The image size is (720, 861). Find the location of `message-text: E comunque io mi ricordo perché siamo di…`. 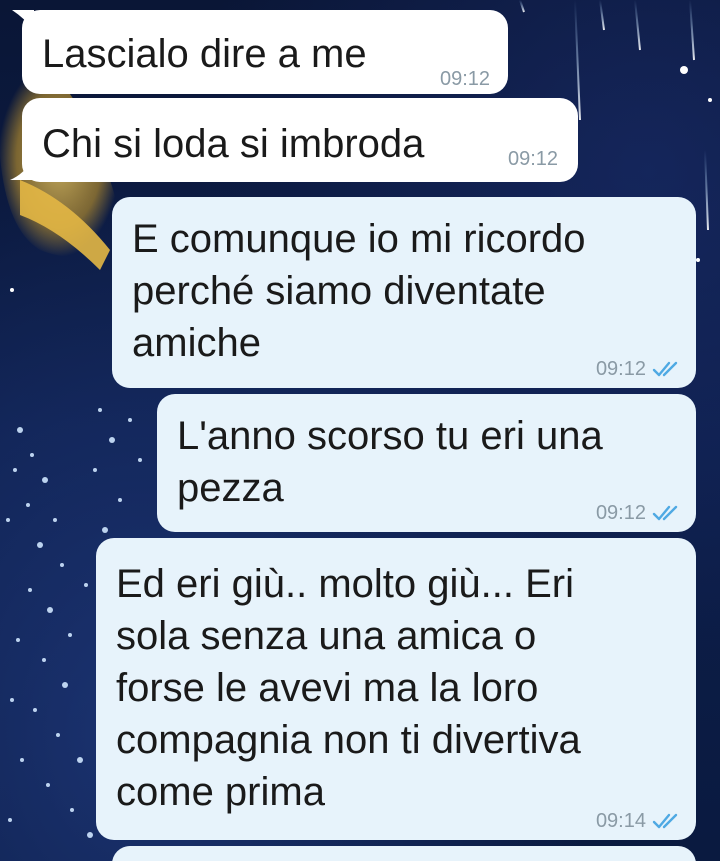

message-text: E comunque io mi ricordo perché siamo di… is located at coordinates (359, 291).